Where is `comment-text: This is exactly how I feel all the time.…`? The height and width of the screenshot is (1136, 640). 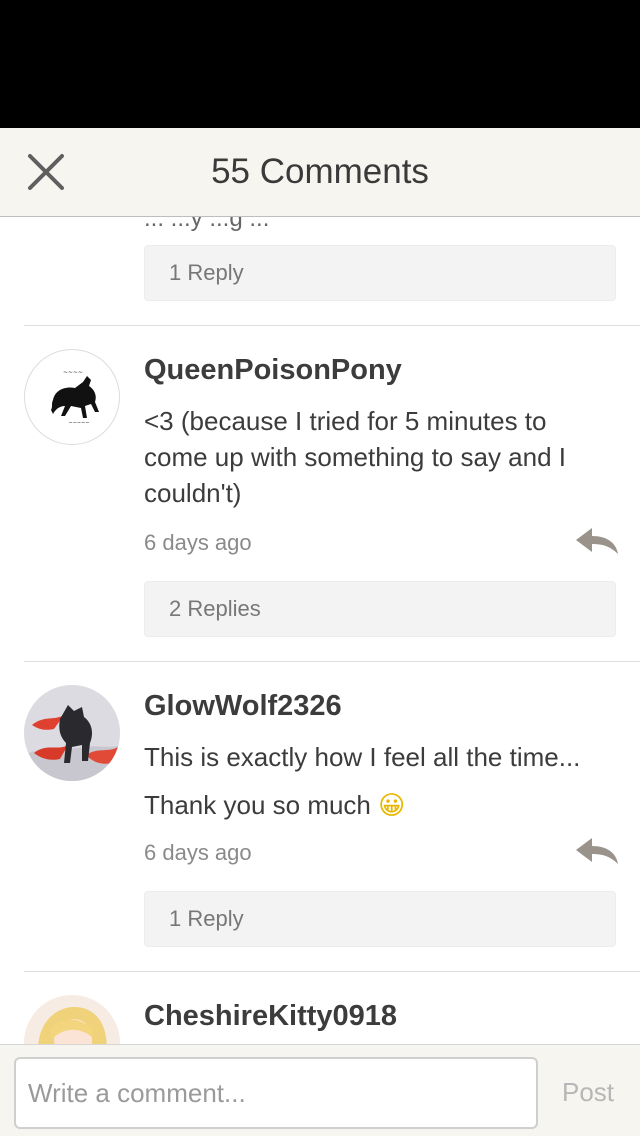 comment-text: This is exactly how I feel all the time.… is located at coordinates (362, 757).